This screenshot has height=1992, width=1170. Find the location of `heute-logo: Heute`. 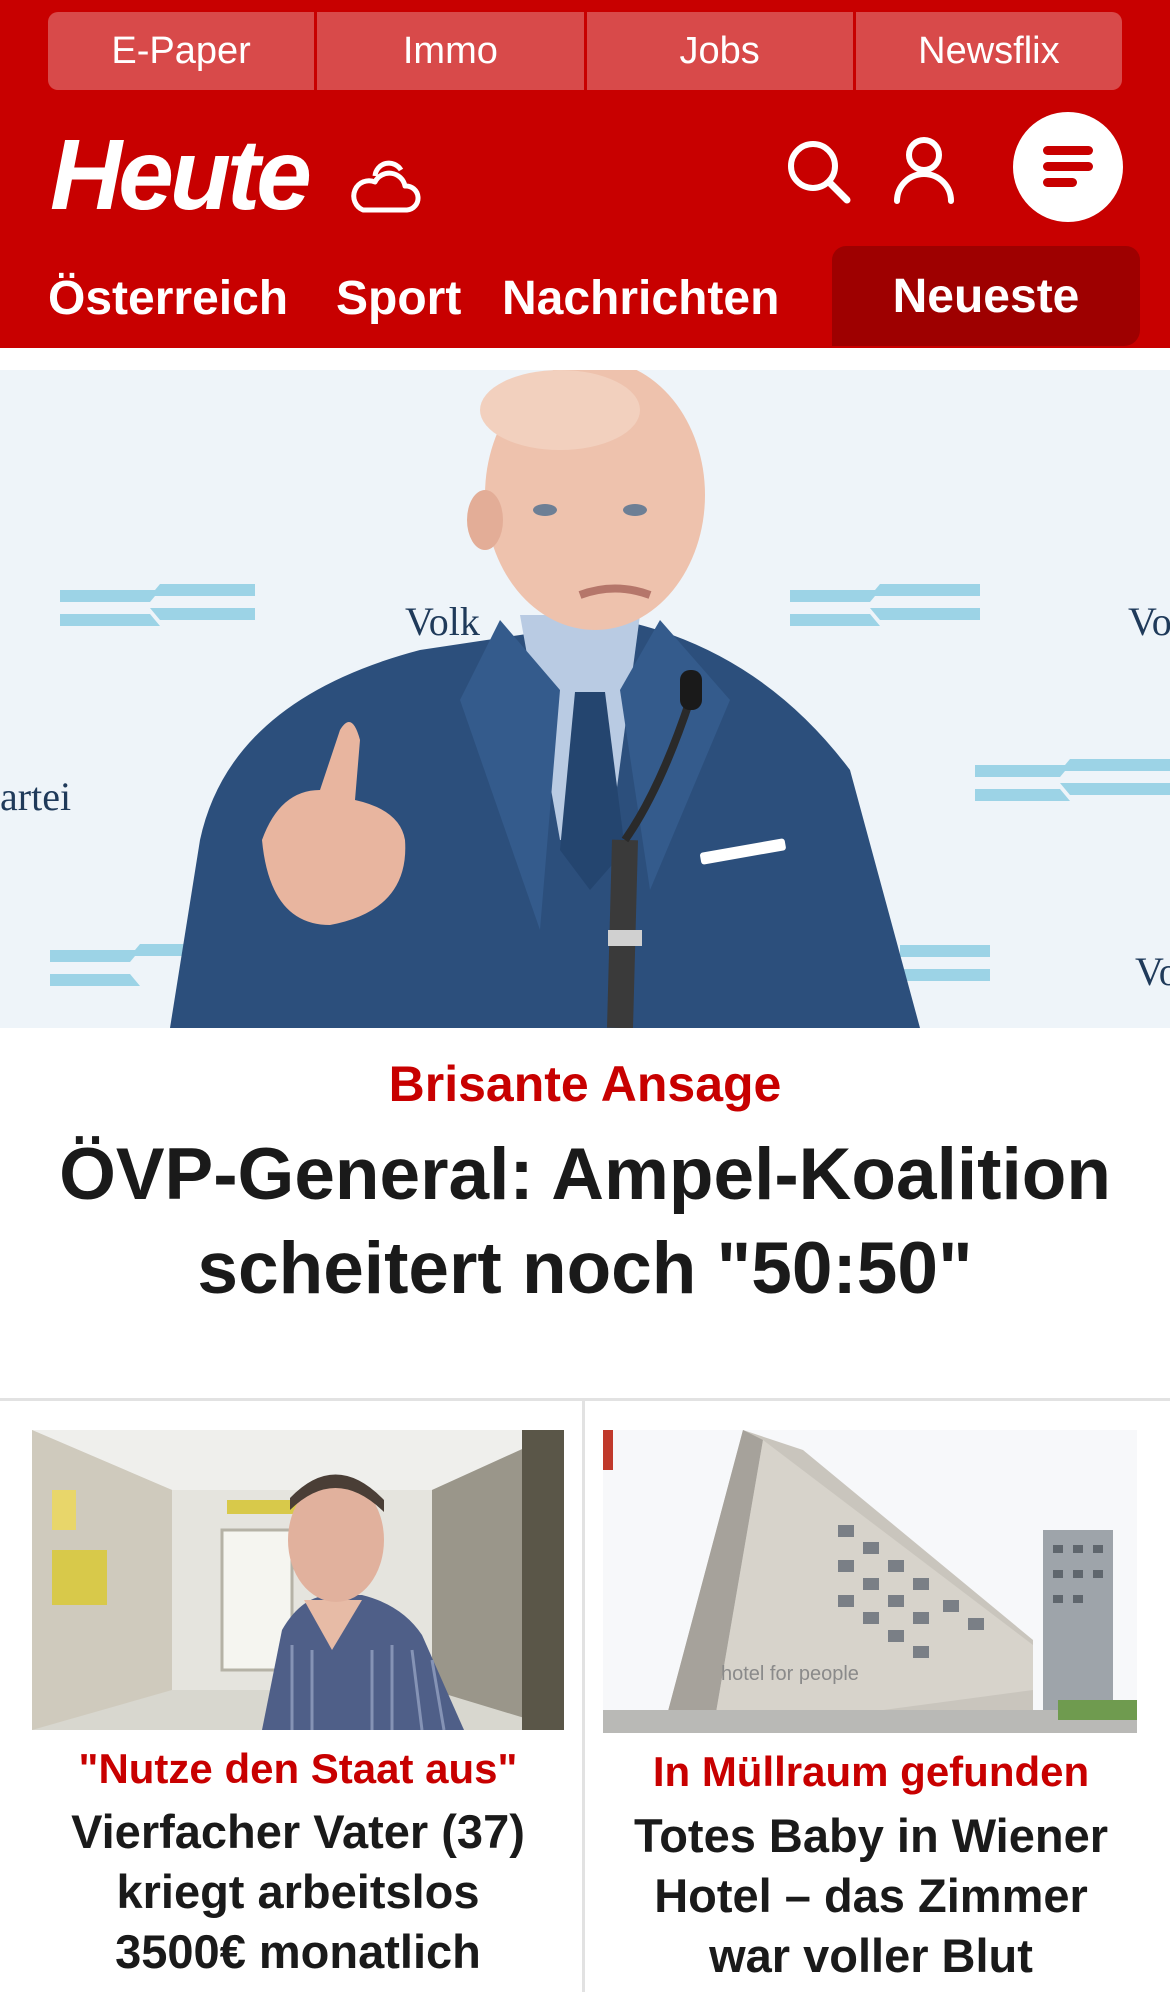

heute-logo: Heute is located at coordinates (181, 175).